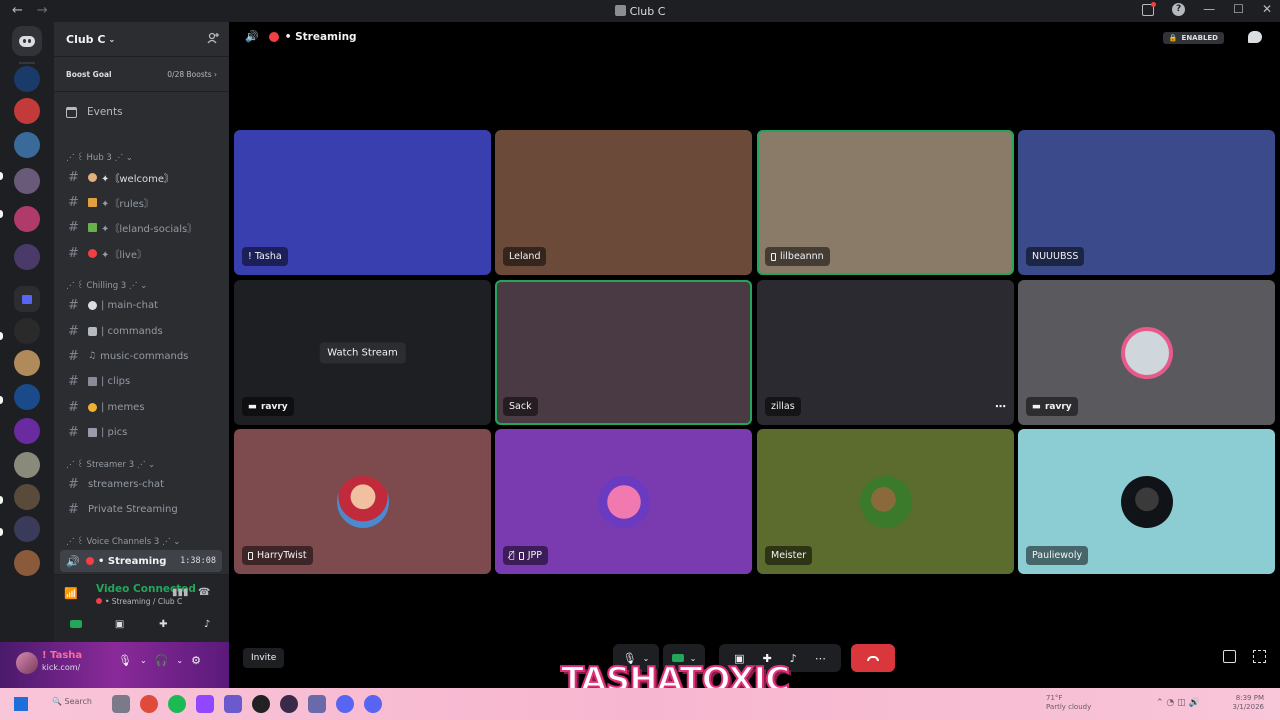  What do you see at coordinates (163, 624) in the screenshot?
I see `activities-button: ✚` at bounding box center [163, 624].